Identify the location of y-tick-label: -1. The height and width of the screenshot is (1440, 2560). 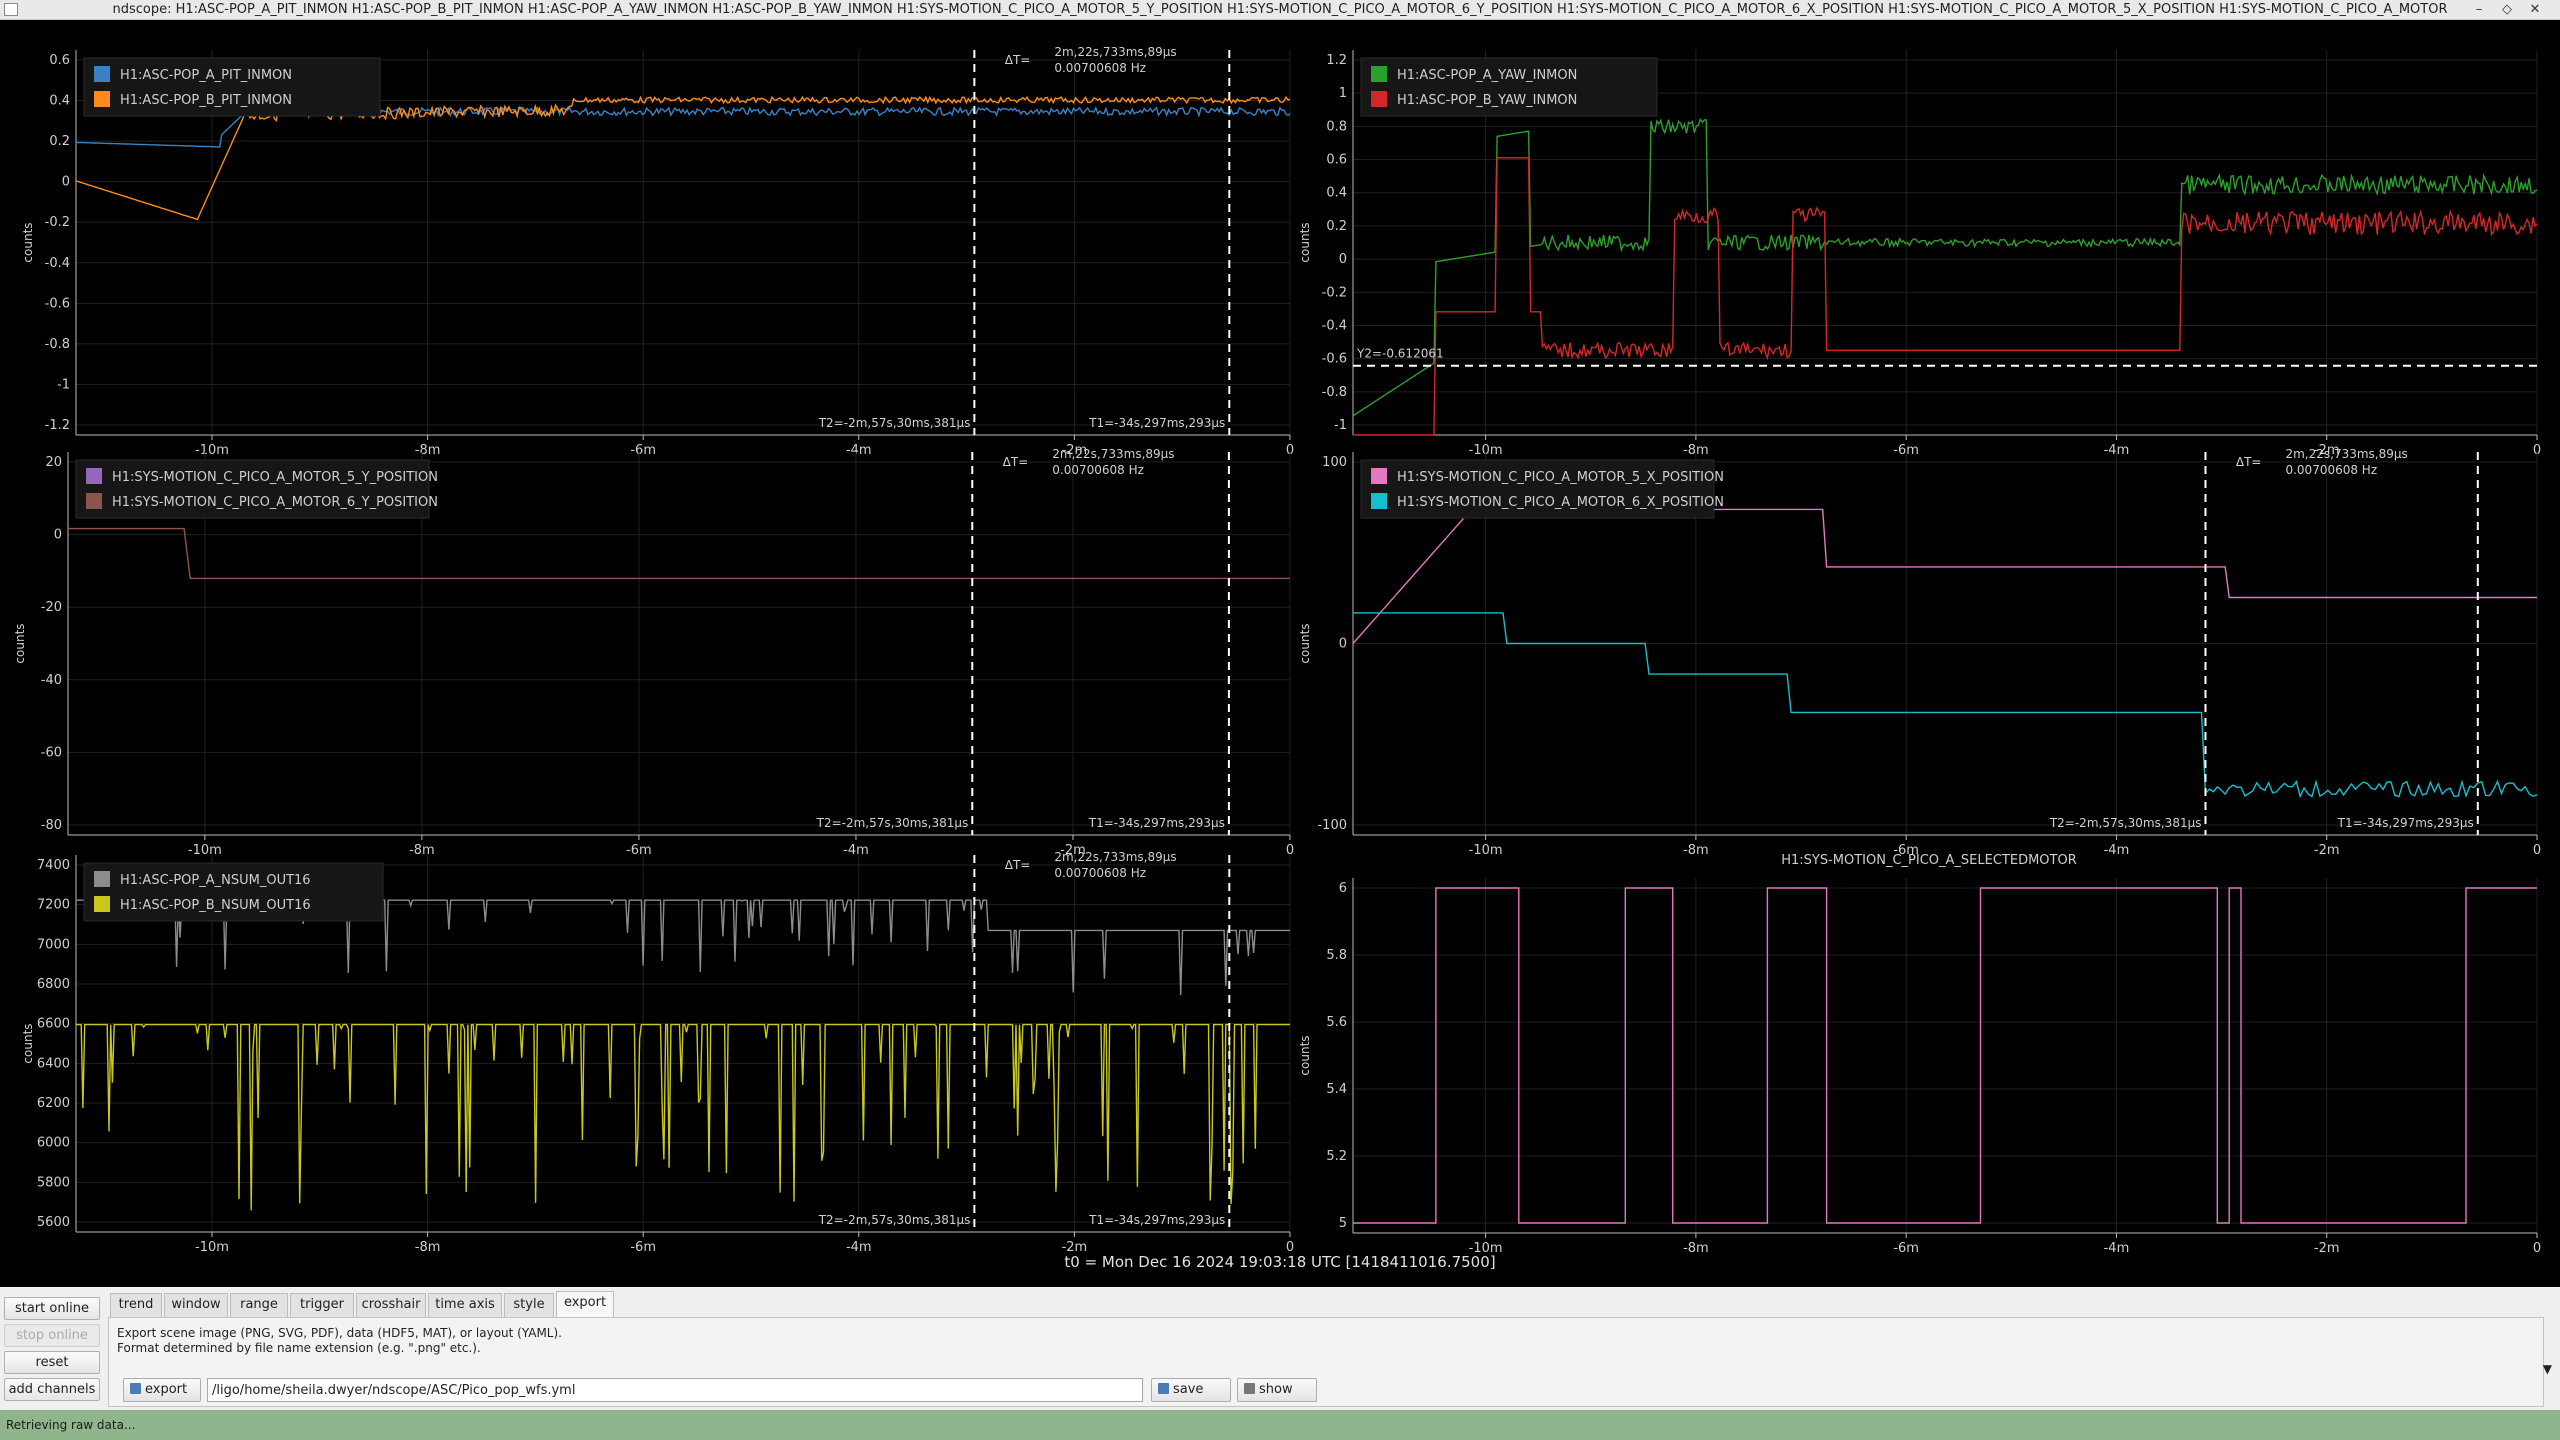
(1340, 425).